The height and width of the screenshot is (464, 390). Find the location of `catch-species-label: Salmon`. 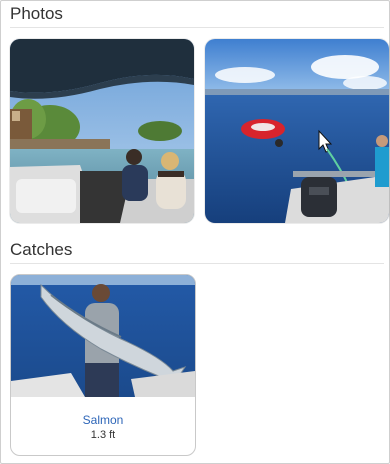

catch-species-label: Salmon is located at coordinates (103, 420).